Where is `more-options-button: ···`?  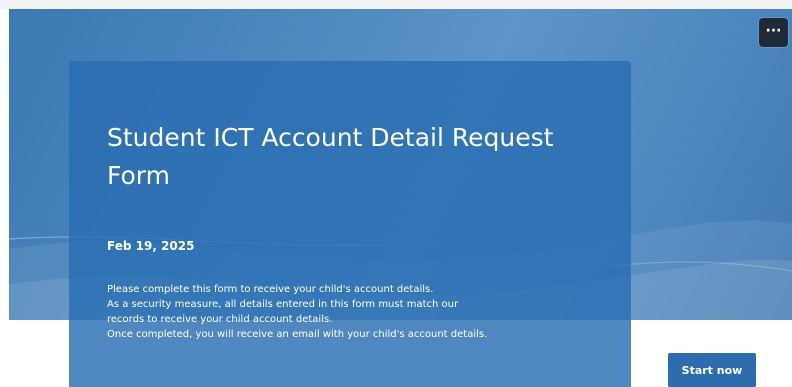
more-options-button: ··· is located at coordinates (773, 32).